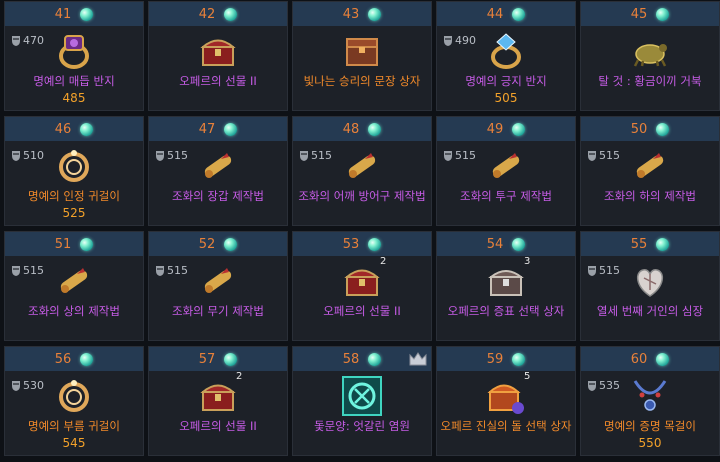 The image size is (720, 462). I want to click on item-name: 명예의 부름 귀걸이 545, so click(74, 435).